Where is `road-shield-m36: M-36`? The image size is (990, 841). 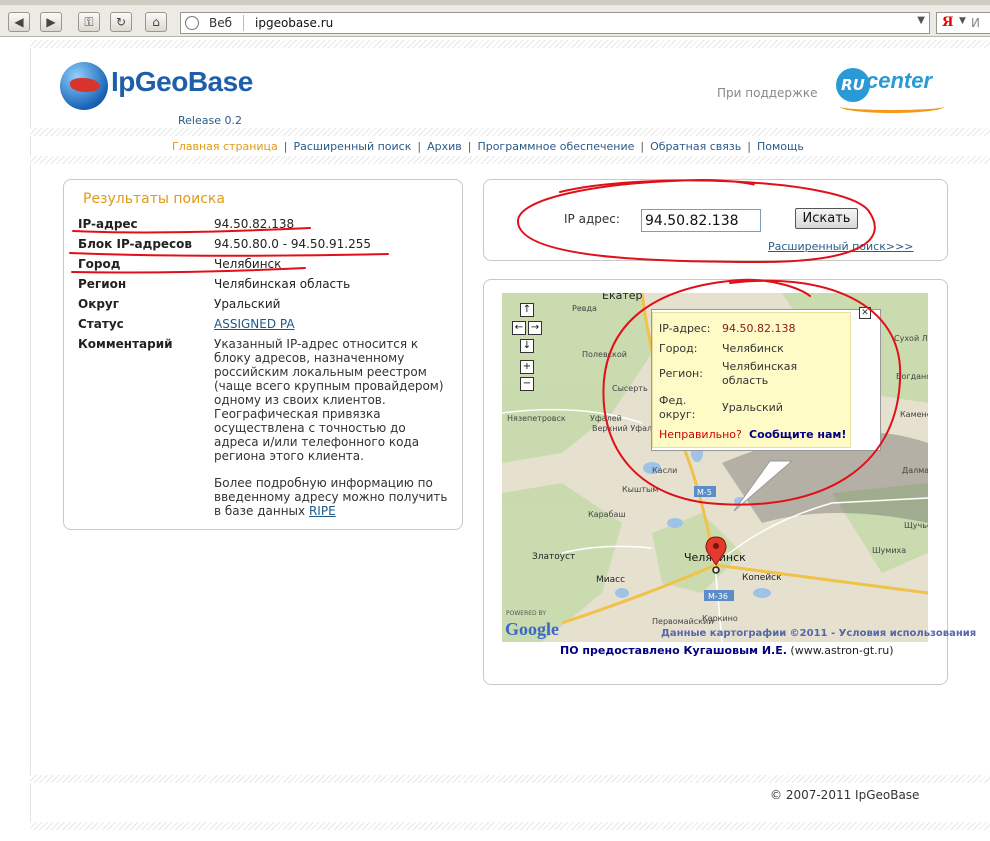
road-shield-m36: M-36 is located at coordinates (719, 595).